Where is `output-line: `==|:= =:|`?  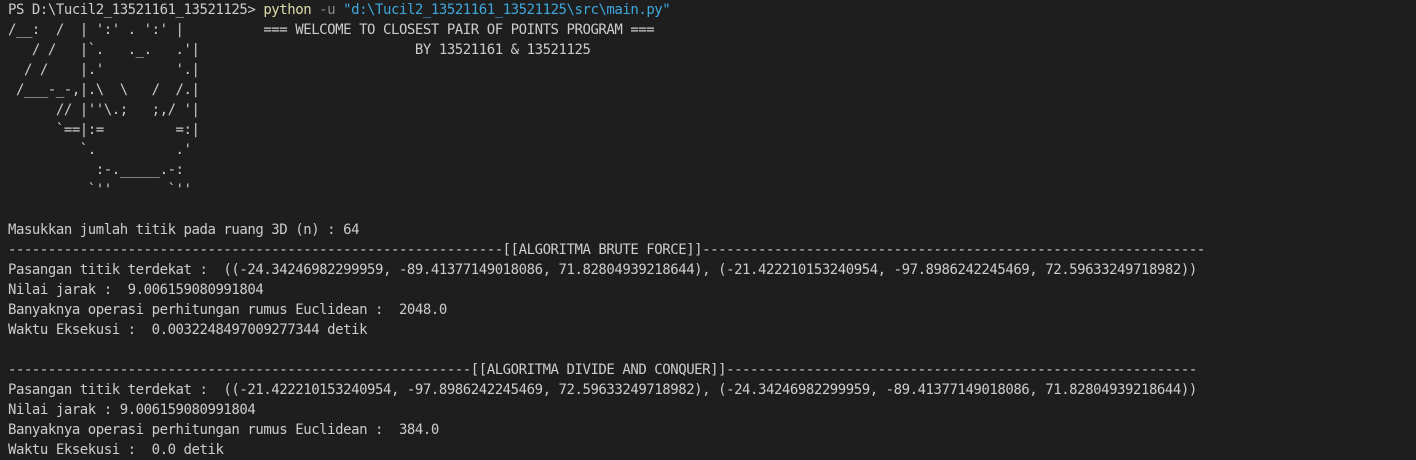 output-line: `==|:= =:| is located at coordinates (104, 130).